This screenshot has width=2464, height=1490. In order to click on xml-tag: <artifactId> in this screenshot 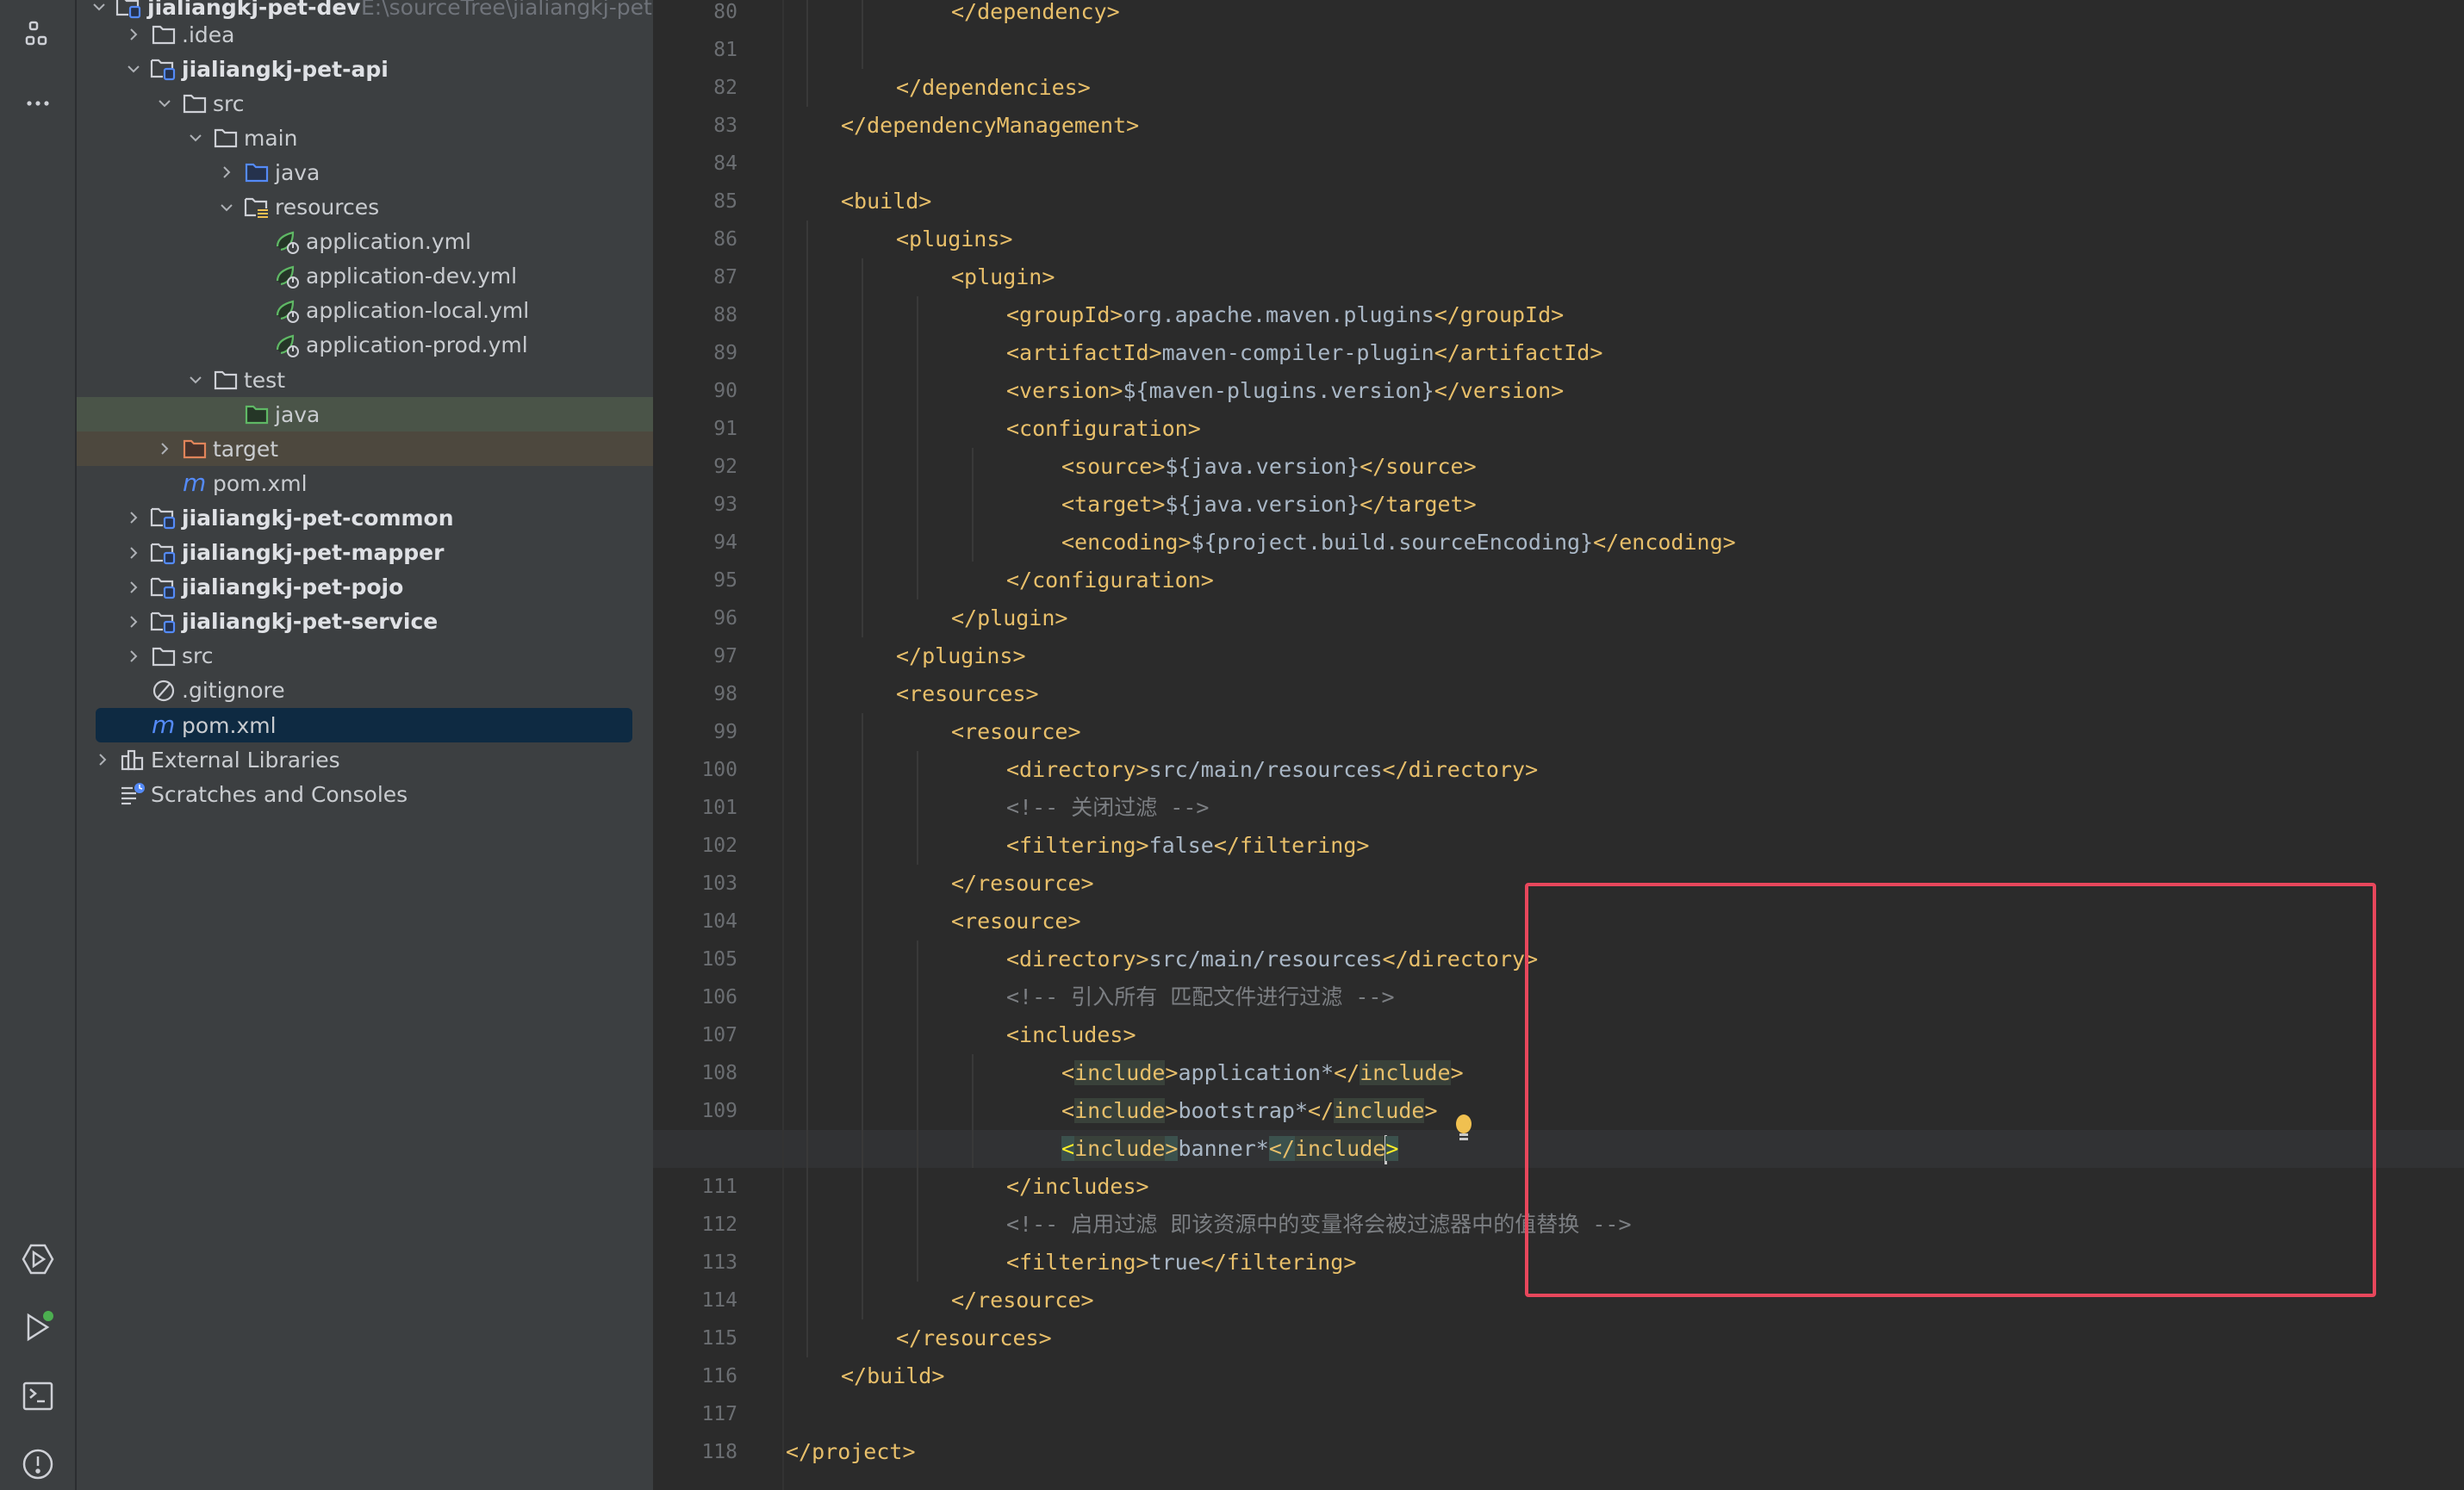, I will do `click(1084, 352)`.